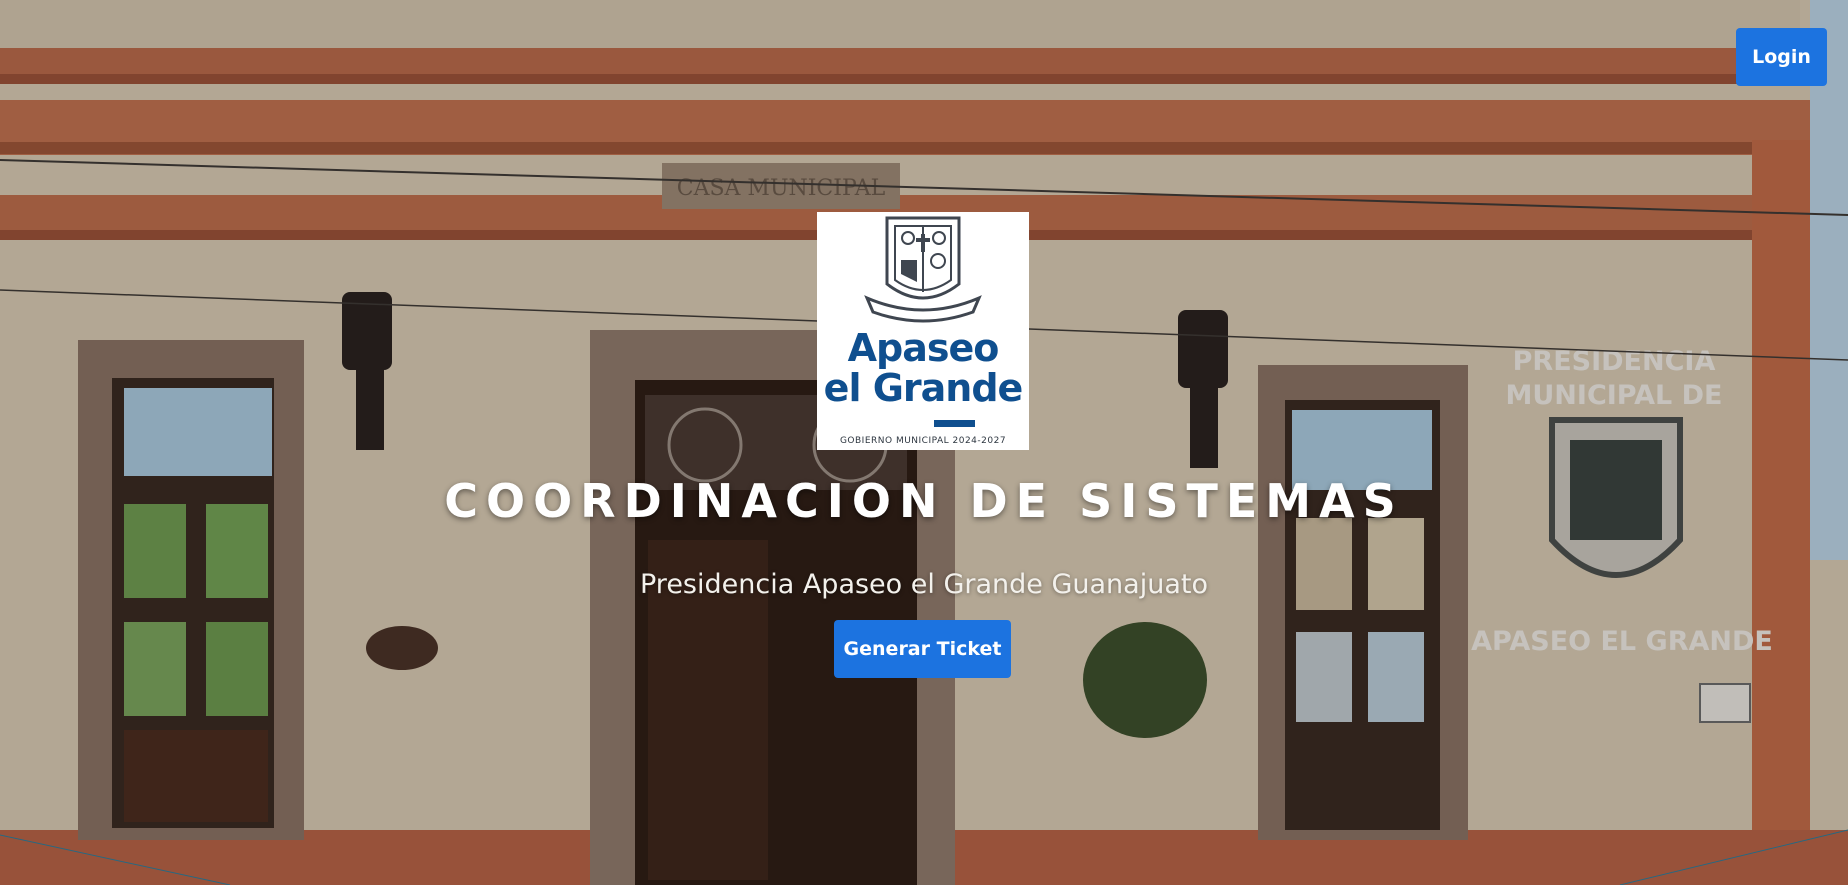 Image resolution: width=1848 pixels, height=885 pixels. I want to click on page-title: COORDINACION DE SISTEMAS, so click(924, 501).